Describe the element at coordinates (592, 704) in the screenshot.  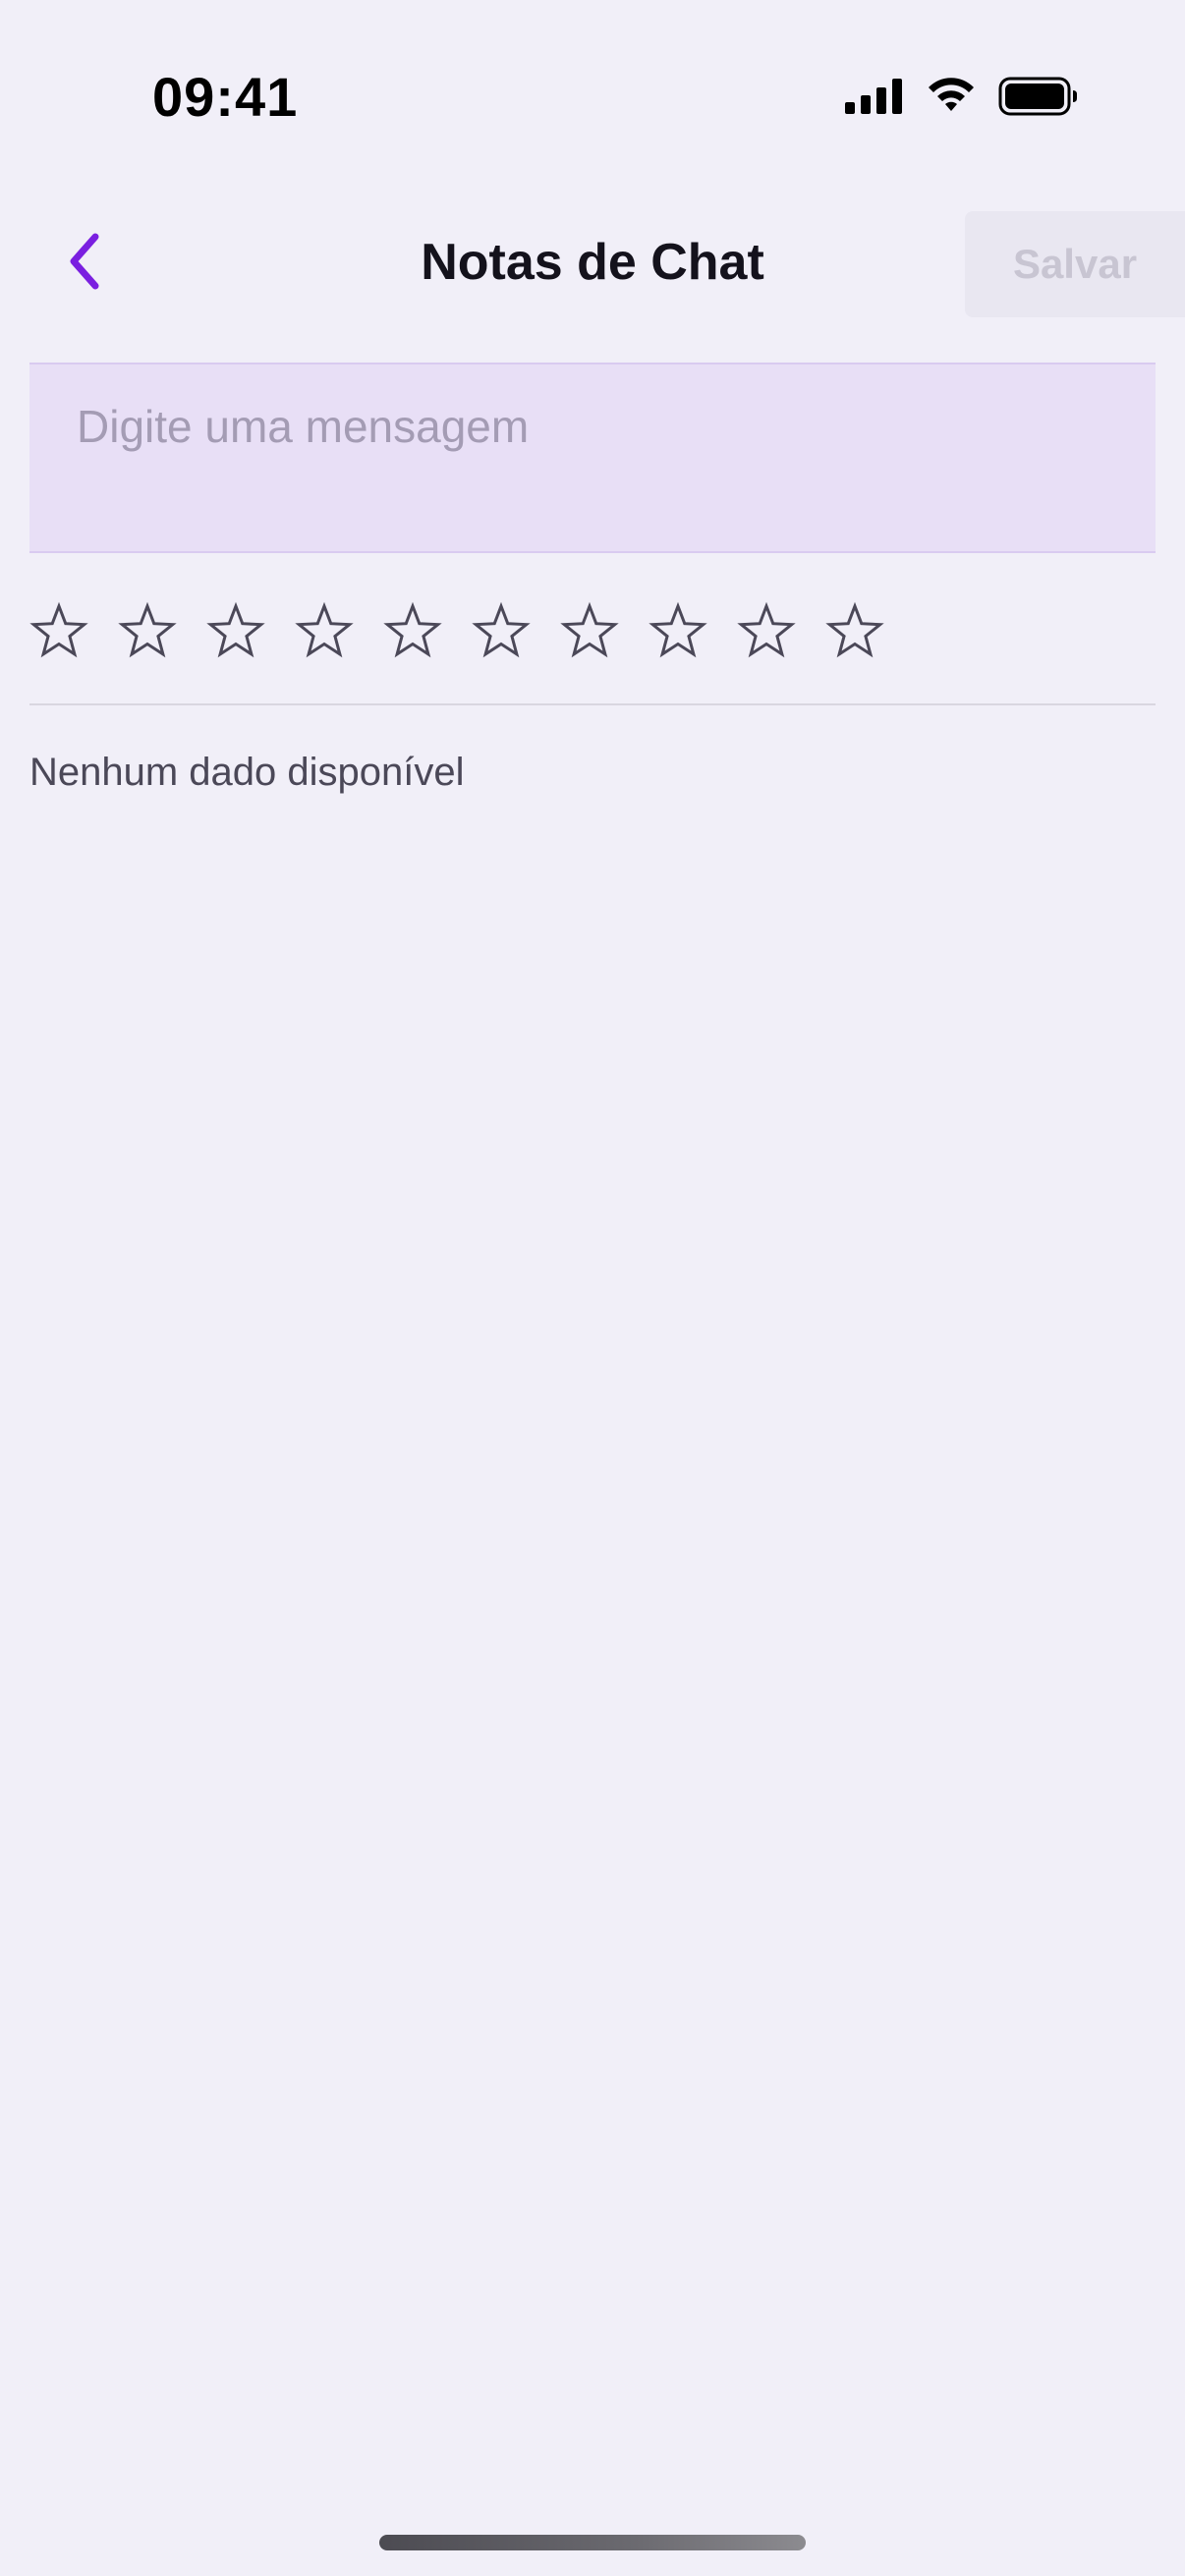
I see `divider` at that location.